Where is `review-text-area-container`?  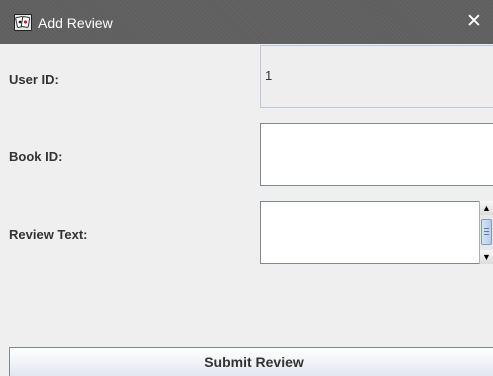 review-text-area-container is located at coordinates (370, 232).